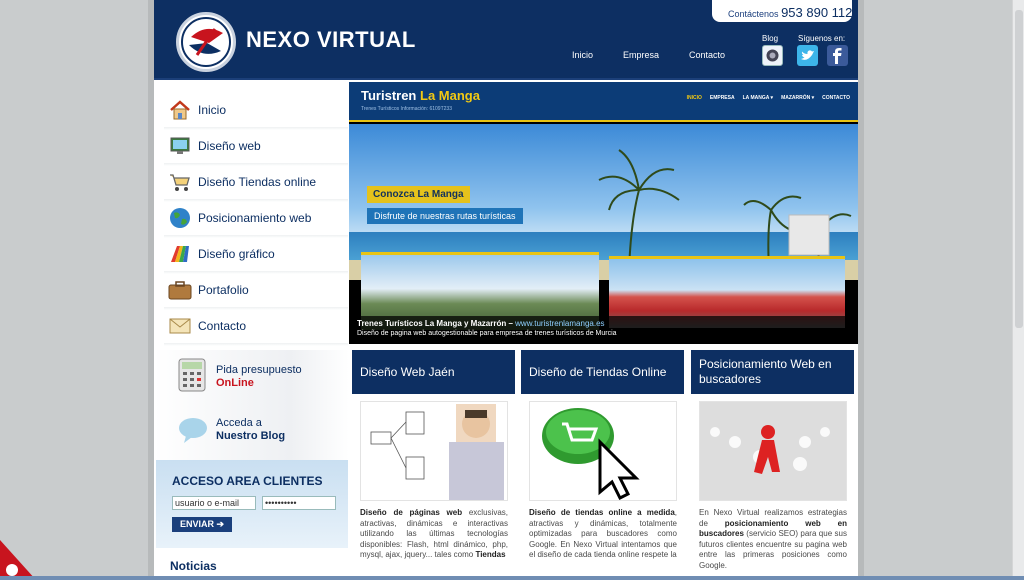  What do you see at coordinates (807, 55) in the screenshot?
I see `twitter-icon` at bounding box center [807, 55].